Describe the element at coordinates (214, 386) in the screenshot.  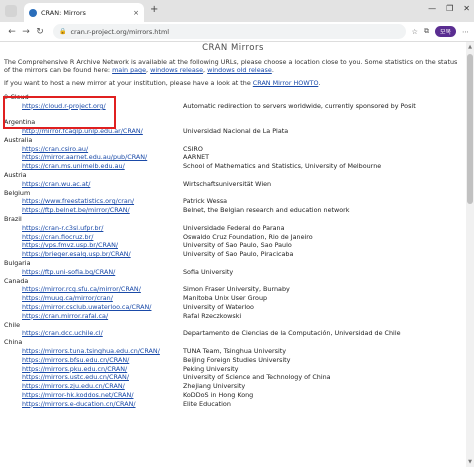
I see `mirror-institution: Zhejiang University` at that location.